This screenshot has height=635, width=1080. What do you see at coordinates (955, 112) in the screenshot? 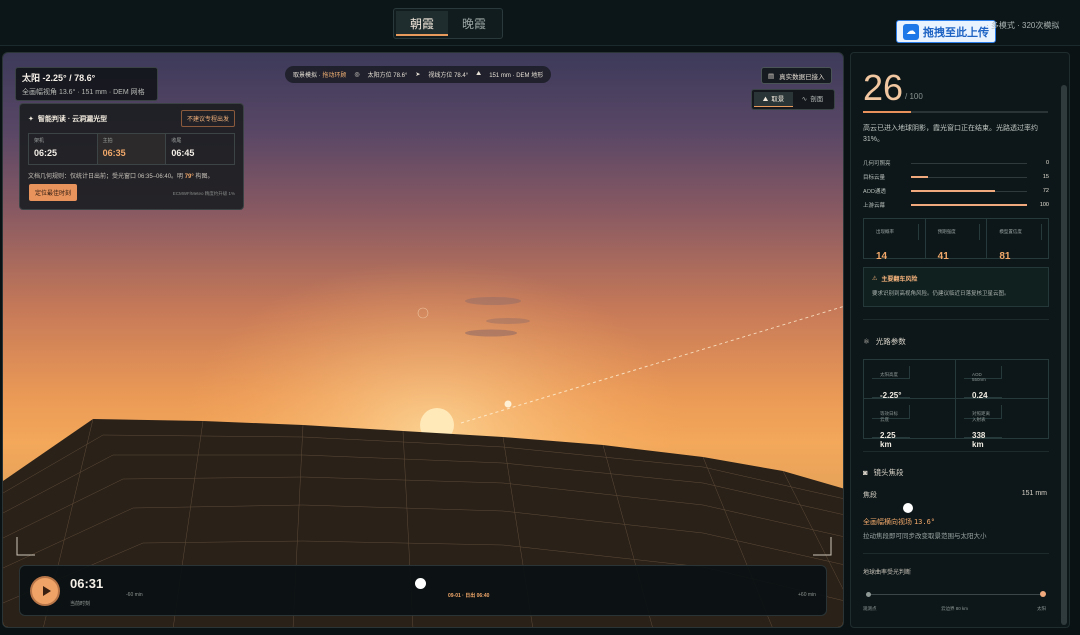
I see `score-bar` at bounding box center [955, 112].